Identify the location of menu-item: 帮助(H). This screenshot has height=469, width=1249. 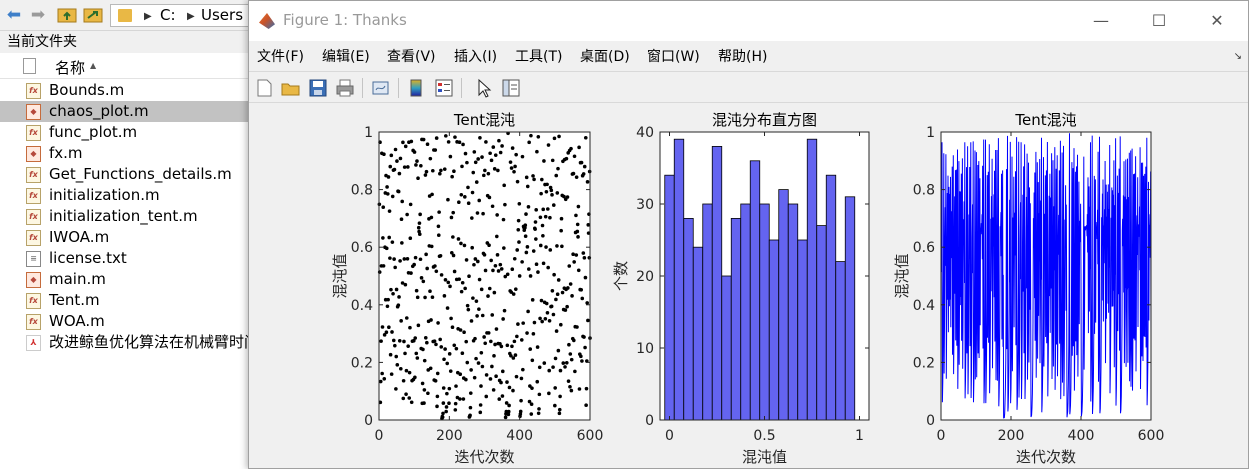
(742, 56).